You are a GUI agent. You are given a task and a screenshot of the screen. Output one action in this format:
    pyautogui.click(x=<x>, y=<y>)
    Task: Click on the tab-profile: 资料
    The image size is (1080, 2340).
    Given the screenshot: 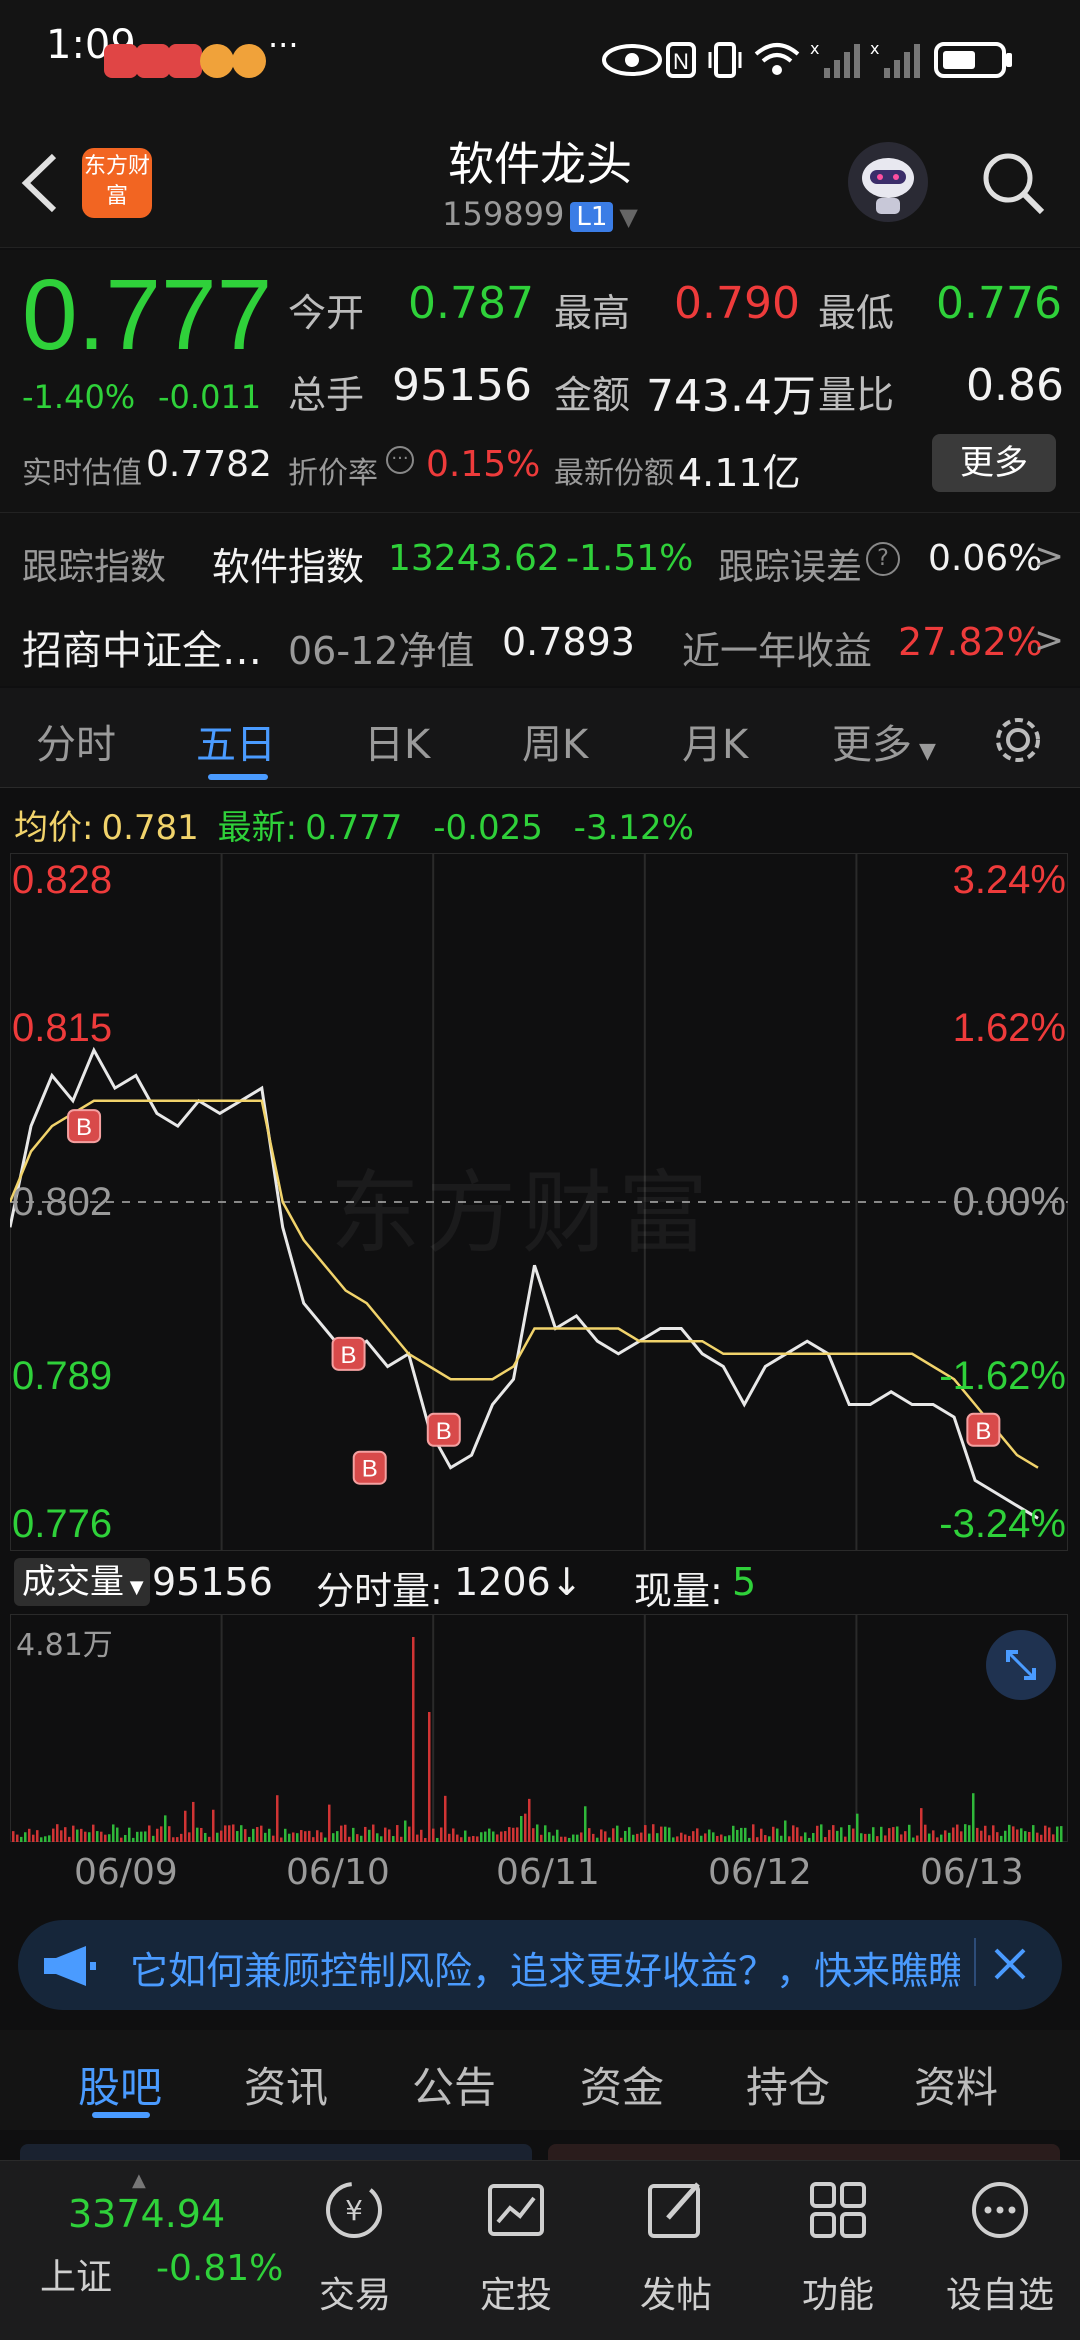 What is the action you would take?
    pyautogui.click(x=956, y=2084)
    